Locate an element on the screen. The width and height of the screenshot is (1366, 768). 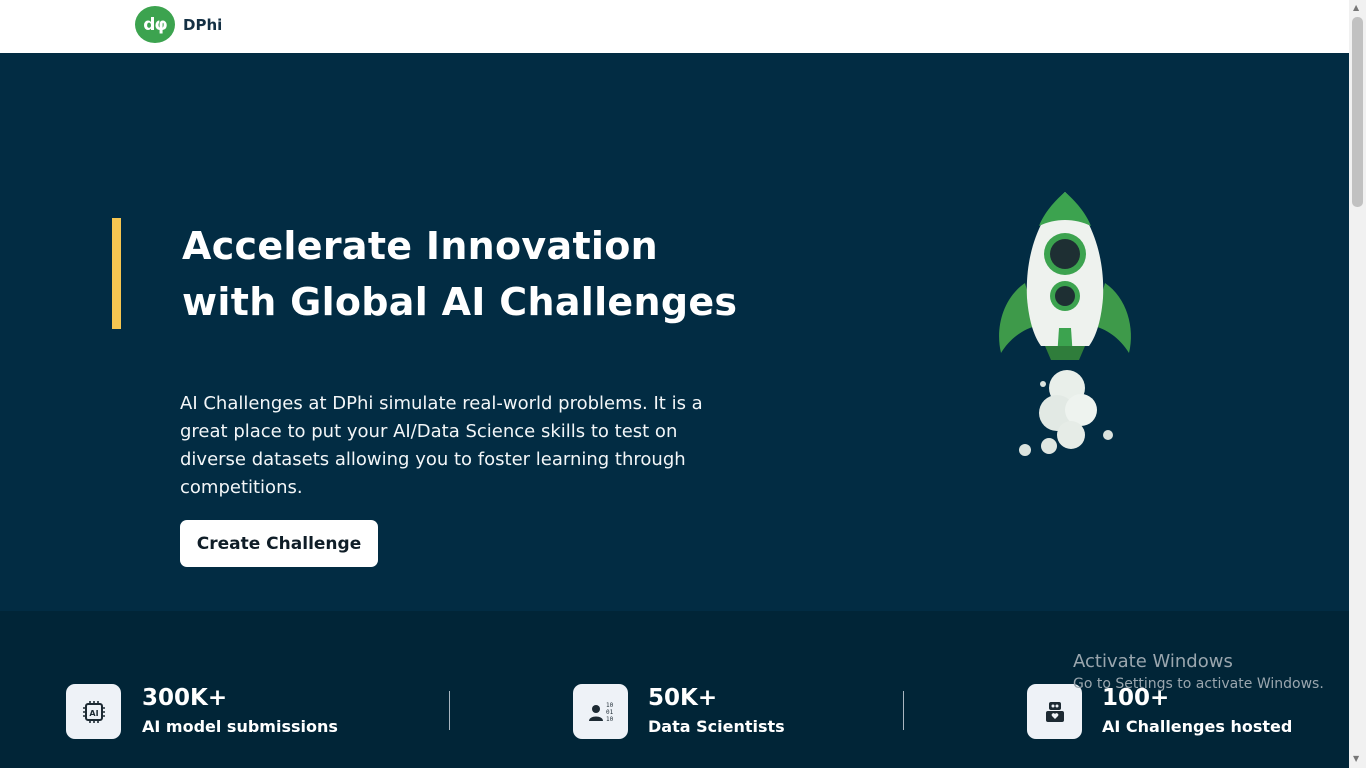
scrollbar-thumb is located at coordinates (1357, 112).